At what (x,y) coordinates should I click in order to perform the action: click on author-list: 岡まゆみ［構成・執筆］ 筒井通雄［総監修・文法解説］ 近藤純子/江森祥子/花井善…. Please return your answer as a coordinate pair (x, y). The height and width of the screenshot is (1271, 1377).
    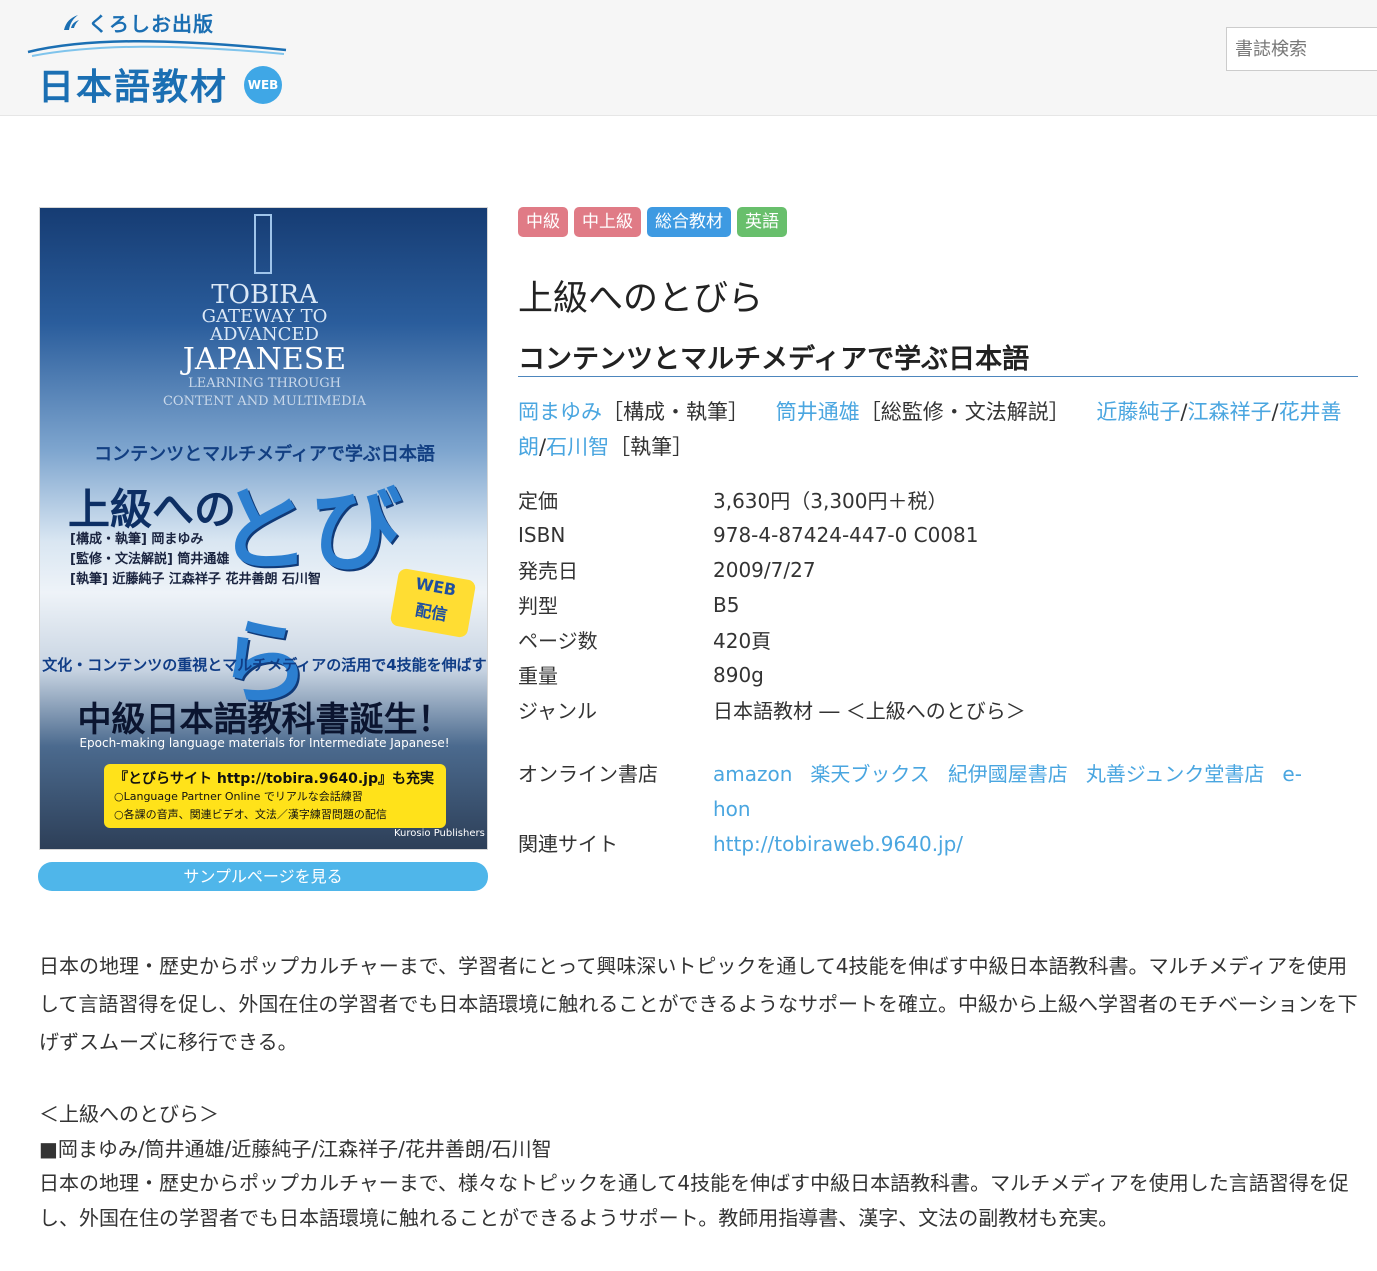
    Looking at the image, I should click on (933, 430).